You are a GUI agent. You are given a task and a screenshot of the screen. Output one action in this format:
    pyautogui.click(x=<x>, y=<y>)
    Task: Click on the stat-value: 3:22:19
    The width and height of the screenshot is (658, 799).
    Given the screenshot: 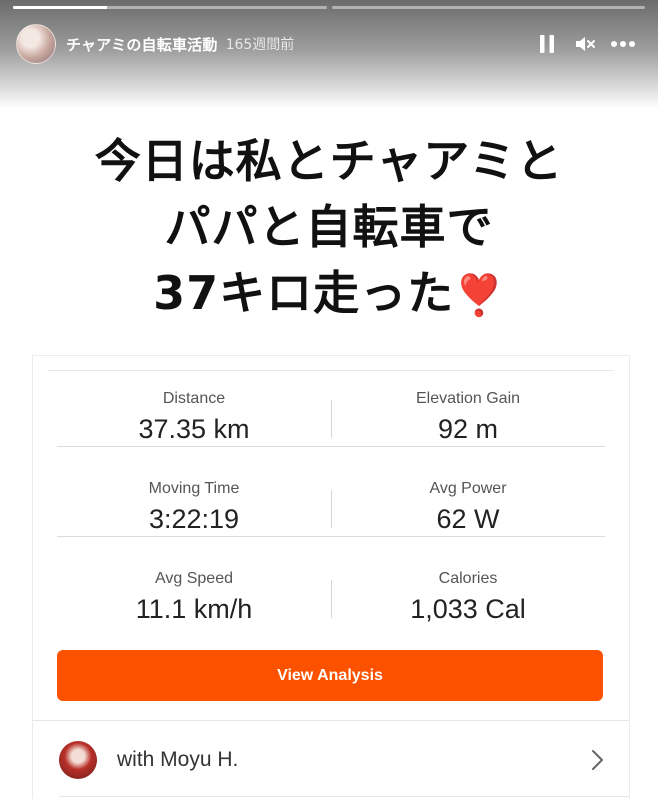 What is the action you would take?
    pyautogui.click(x=194, y=519)
    